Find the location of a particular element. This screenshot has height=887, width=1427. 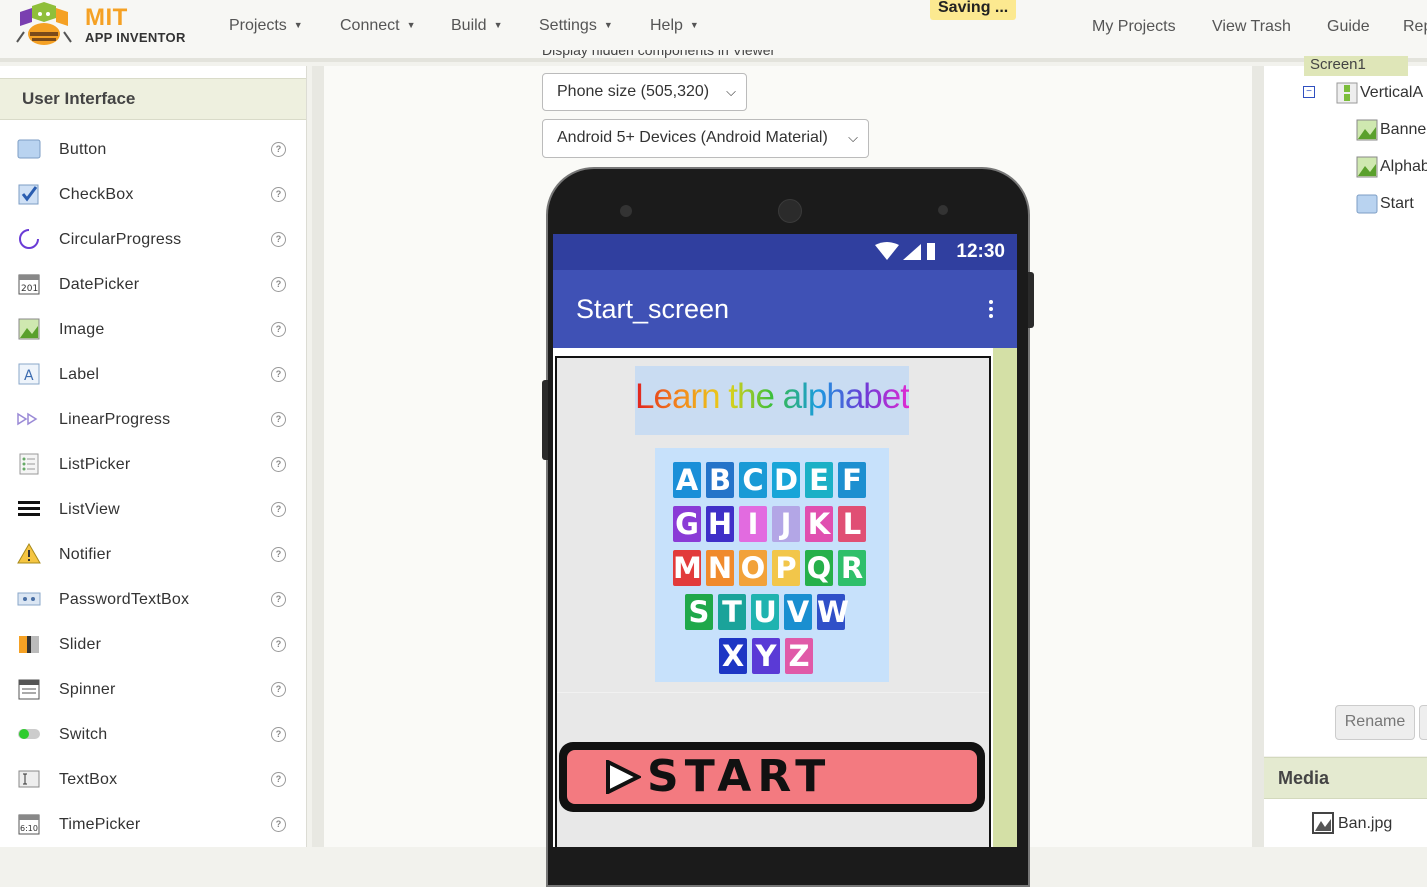

status-icons is located at coordinates (905, 251).